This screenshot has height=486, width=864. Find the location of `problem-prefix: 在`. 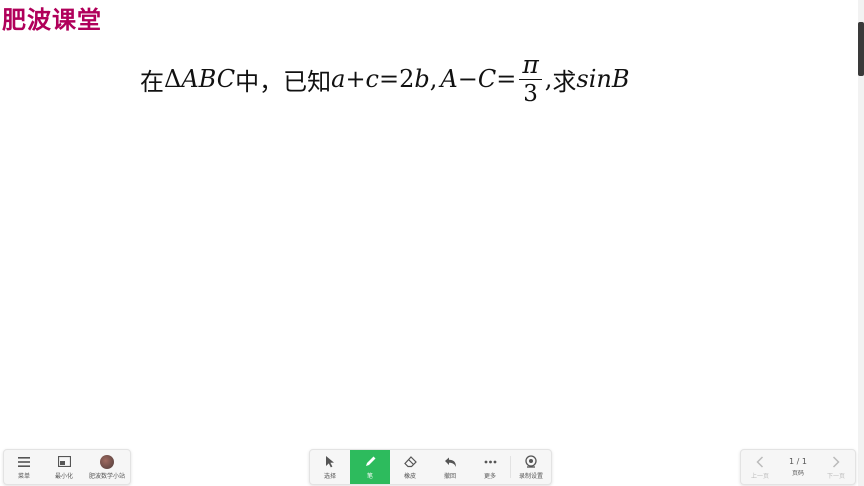

problem-prefix: 在 is located at coordinates (152, 81).